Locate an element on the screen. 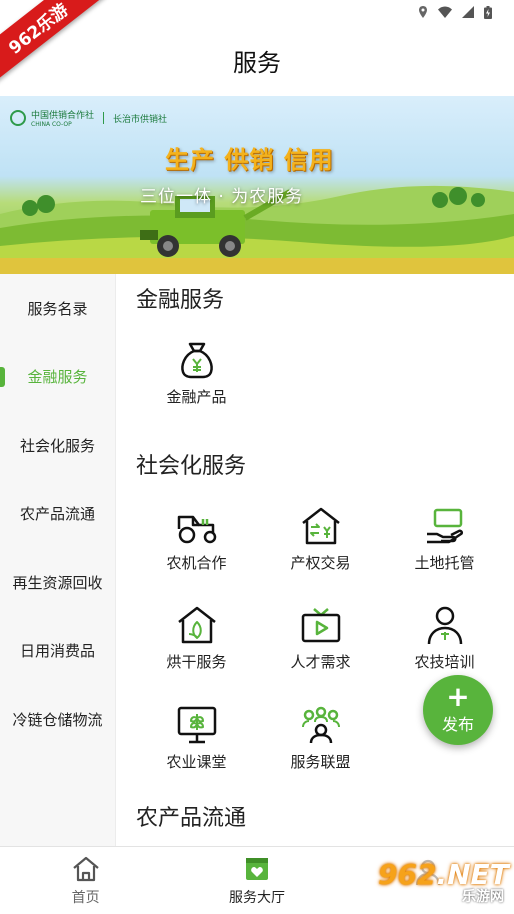 This screenshot has width=514, height=914. sidebar-item-service-directory: 服务名录 is located at coordinates (57, 308).